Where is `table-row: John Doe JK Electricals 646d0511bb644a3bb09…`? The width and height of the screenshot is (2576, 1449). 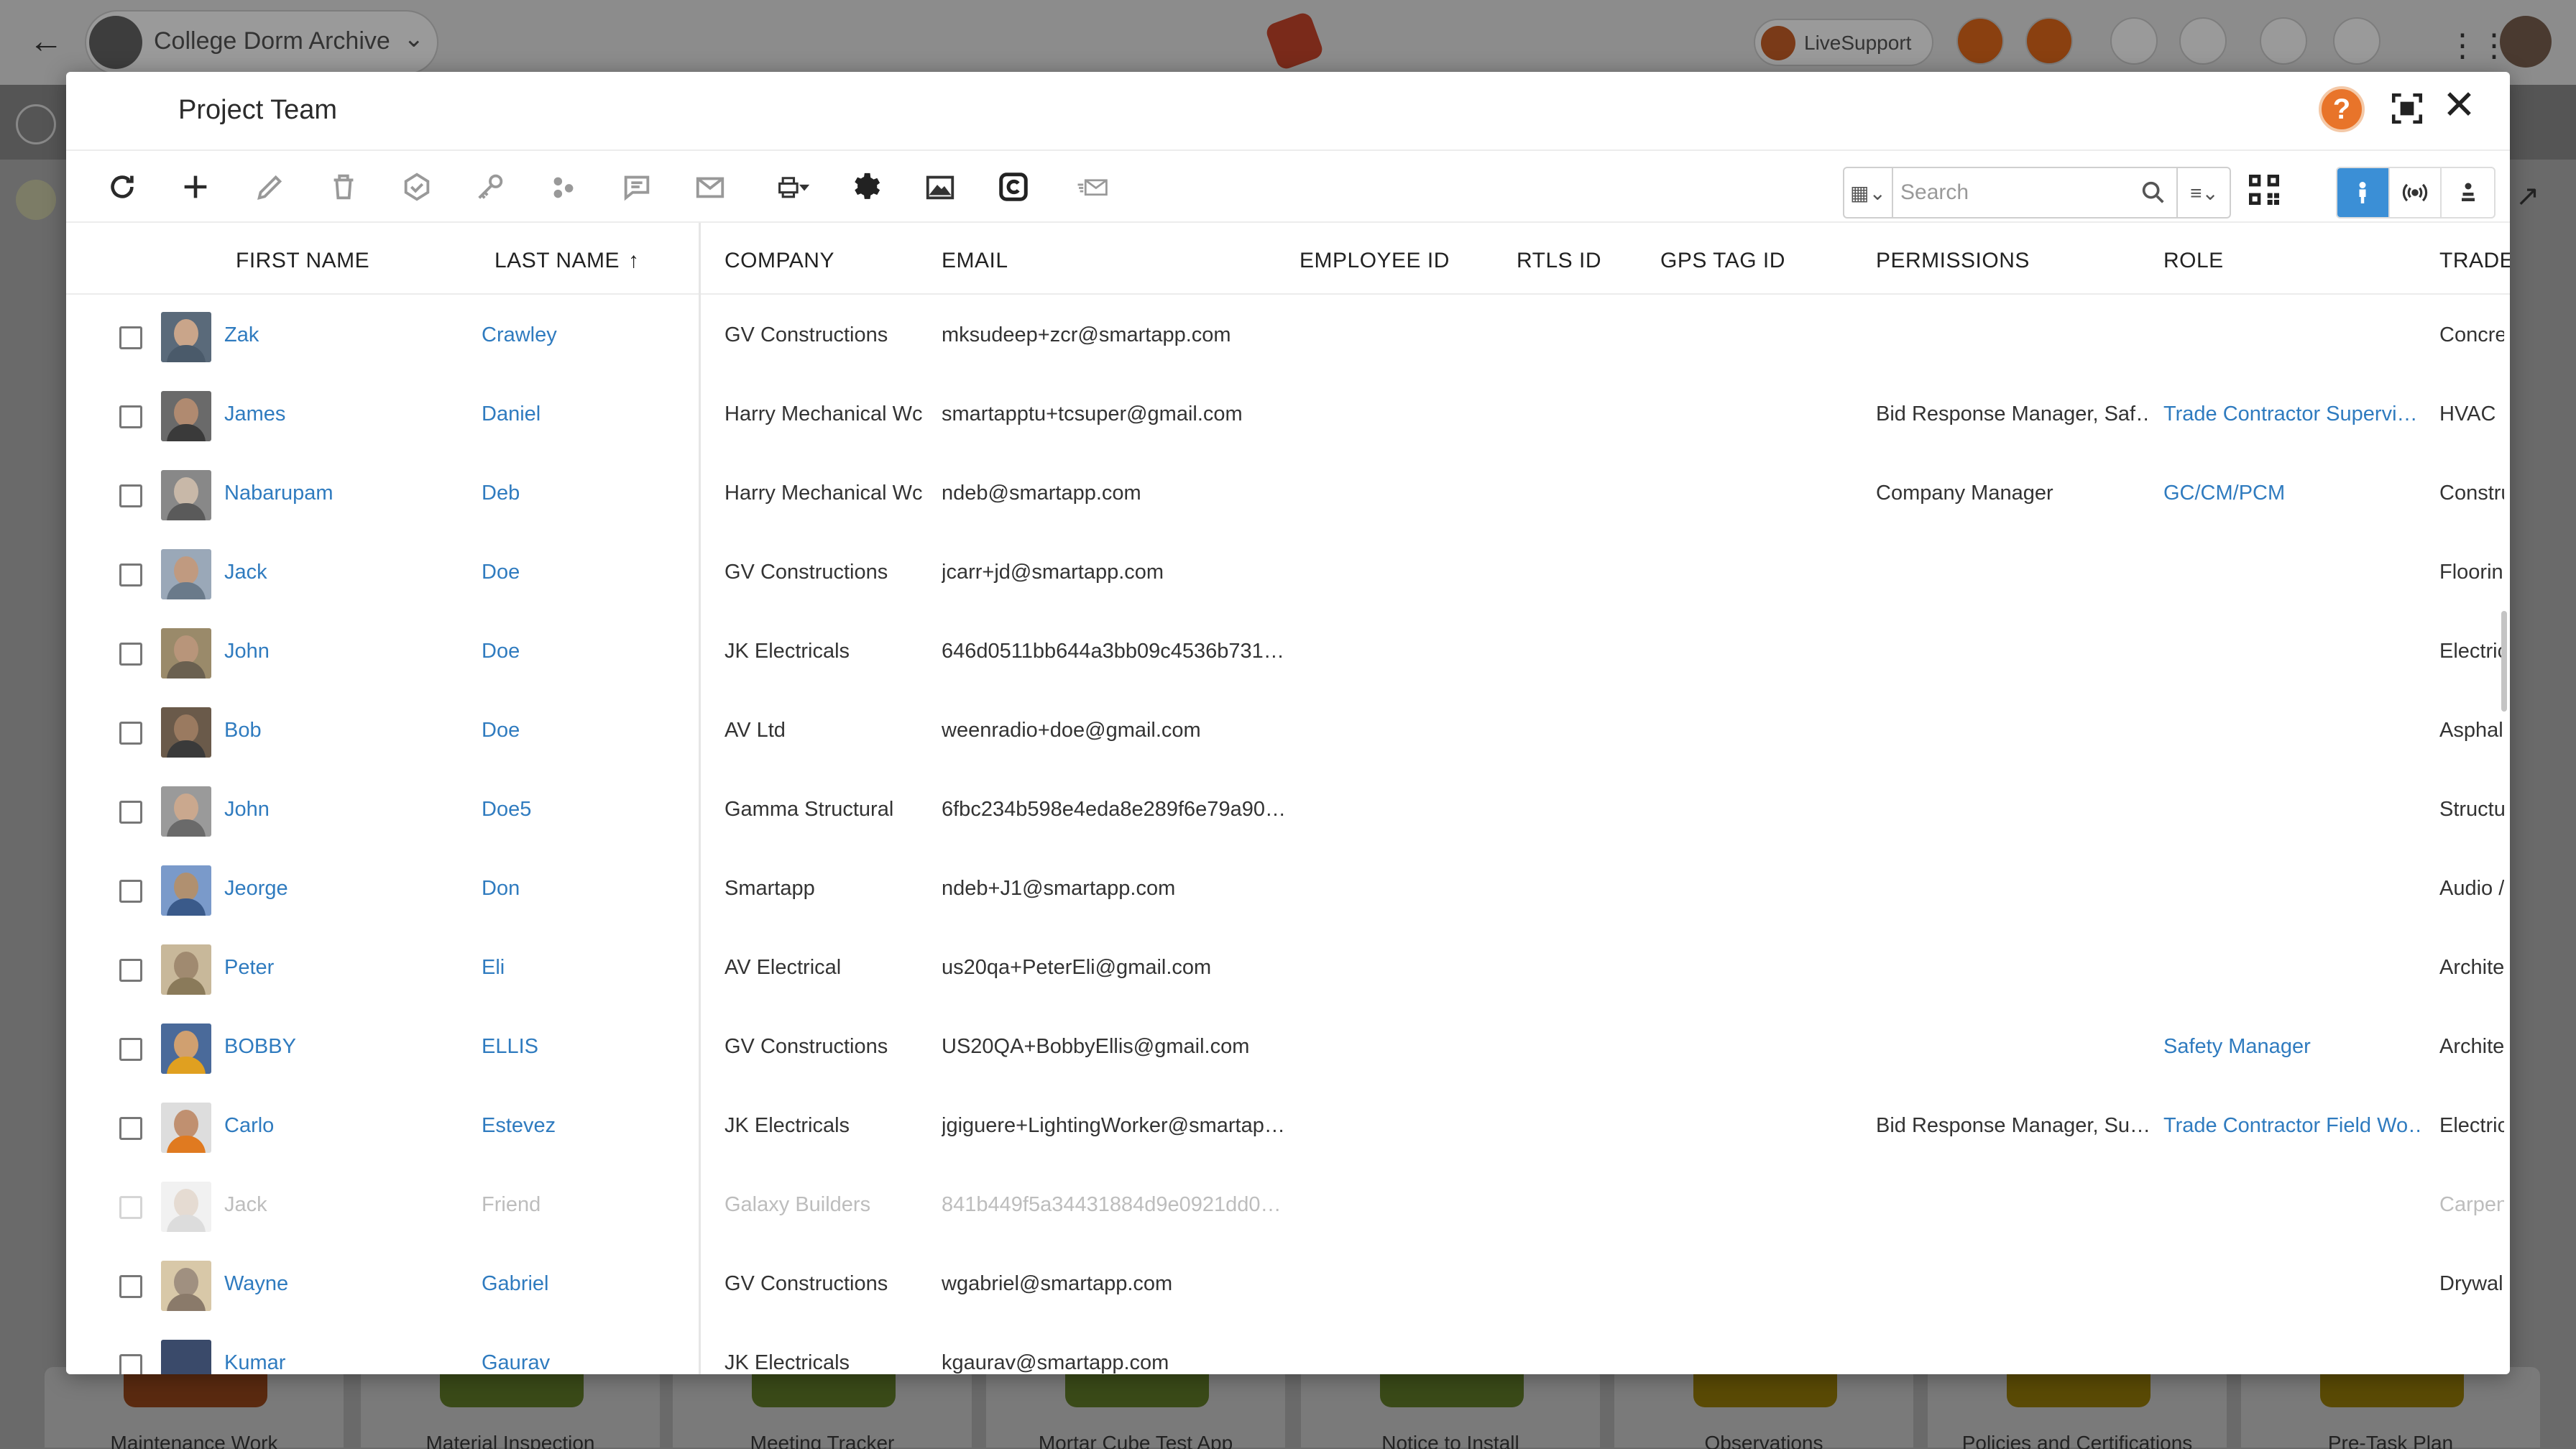
table-row: John Doe JK Electricals 646d0511bb644a3bb09… is located at coordinates (1288, 651).